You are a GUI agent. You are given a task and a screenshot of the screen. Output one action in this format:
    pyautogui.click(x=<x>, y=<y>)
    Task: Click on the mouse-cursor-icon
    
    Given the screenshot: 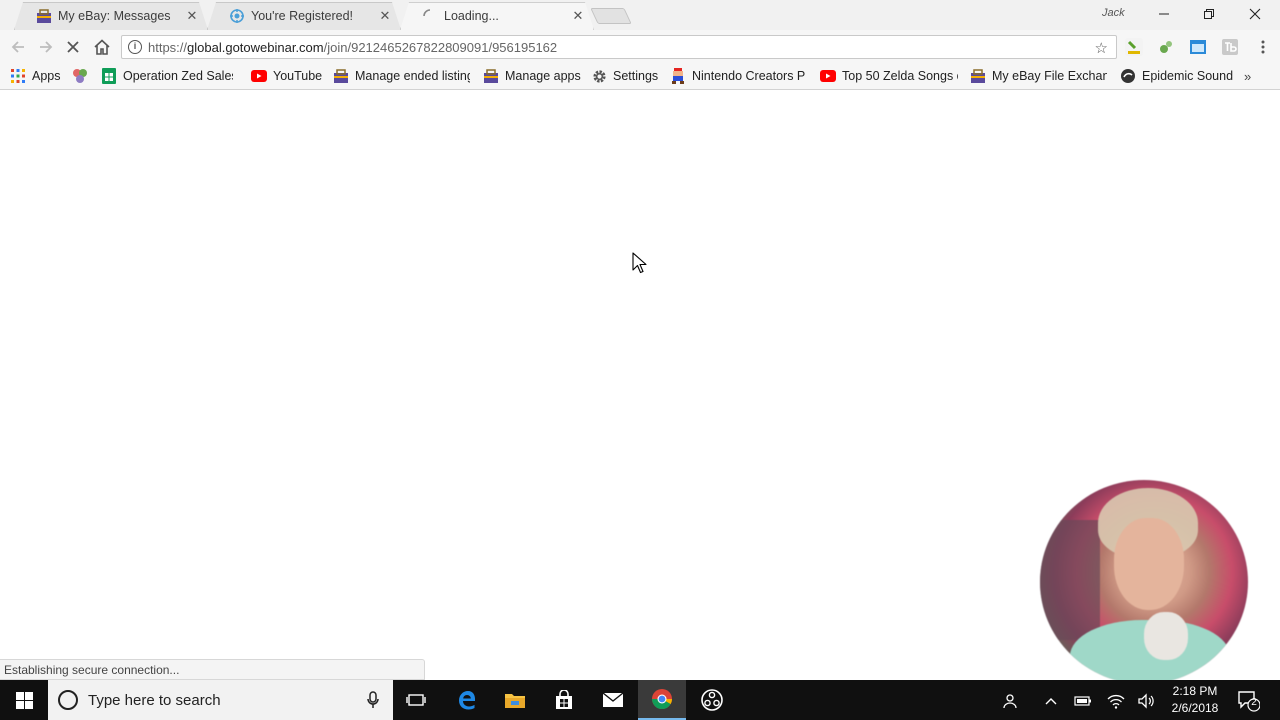 What is the action you would take?
    pyautogui.click(x=640, y=264)
    